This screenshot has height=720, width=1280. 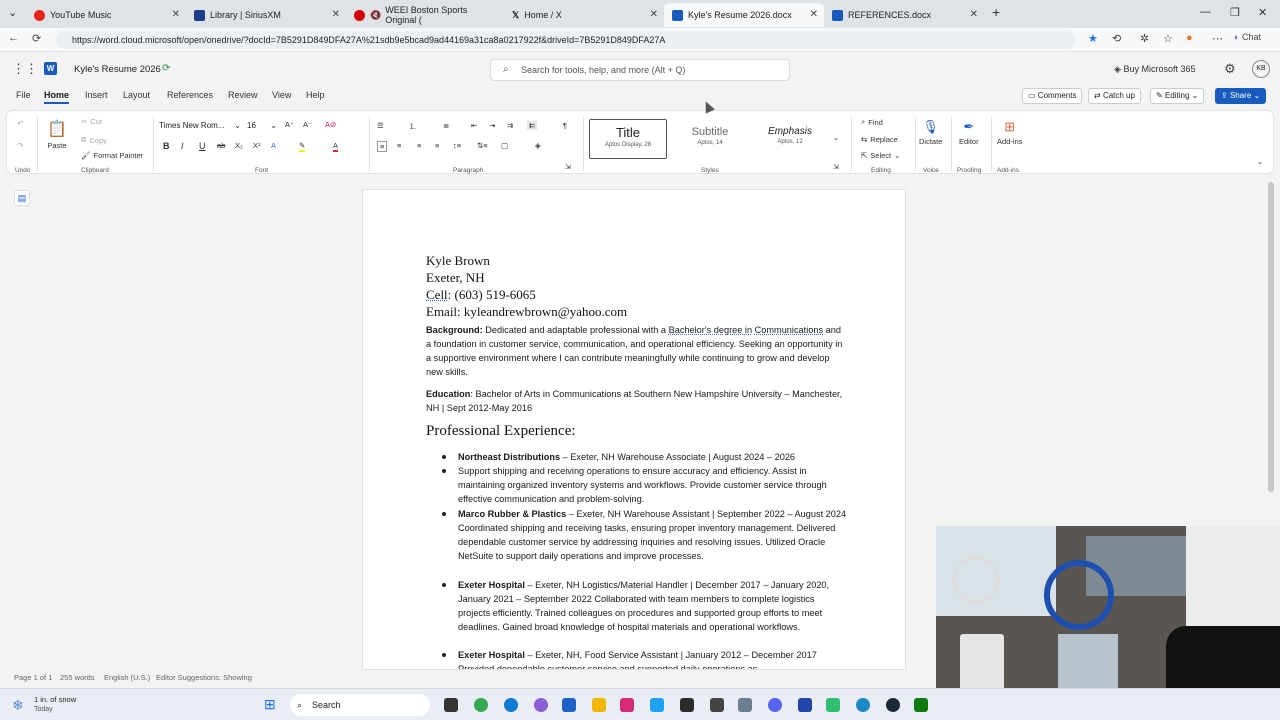 What do you see at coordinates (872, 122) in the screenshot?
I see `find-button: ⌕ Find` at bounding box center [872, 122].